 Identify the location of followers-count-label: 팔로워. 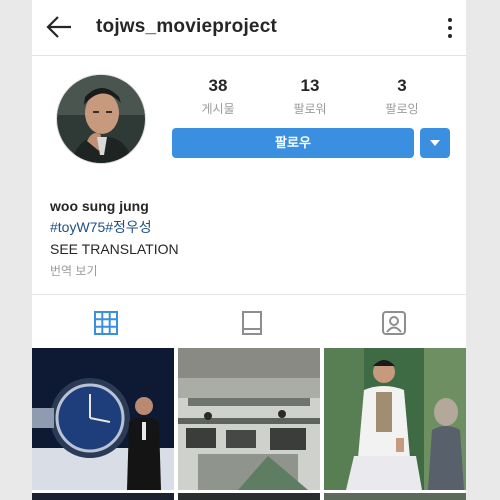
(310, 109).